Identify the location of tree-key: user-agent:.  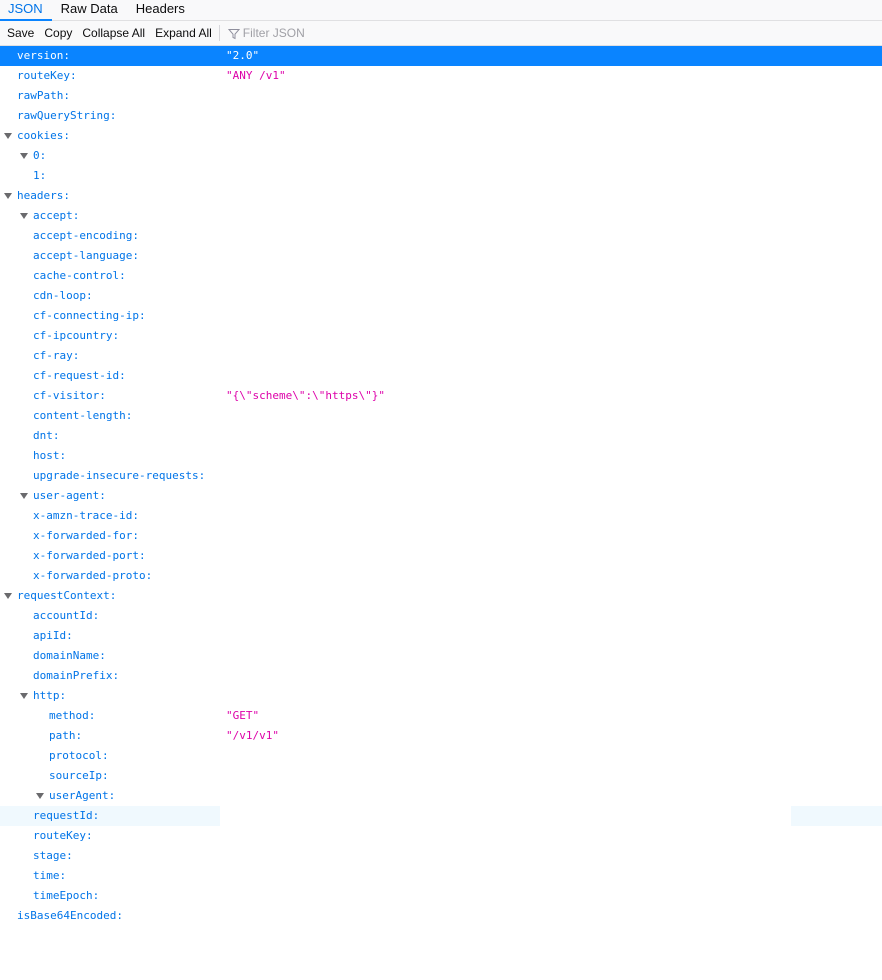
(69, 495).